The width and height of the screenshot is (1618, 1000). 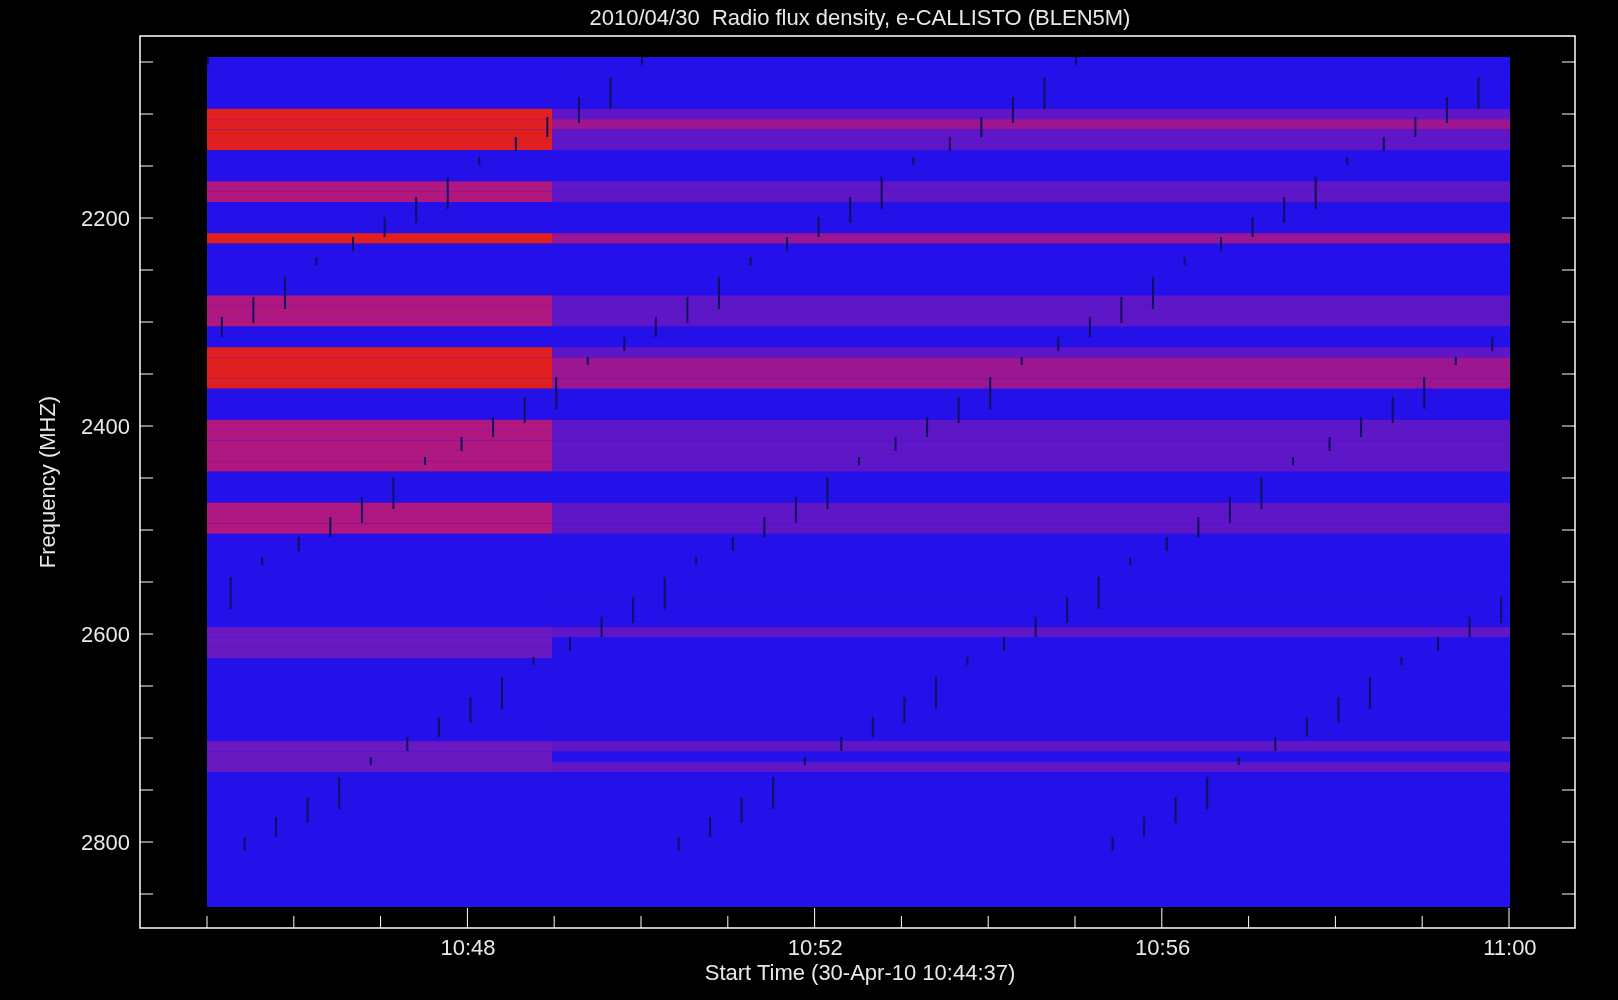 I want to click on x-tick-label: 10:56, so click(x=1163, y=947).